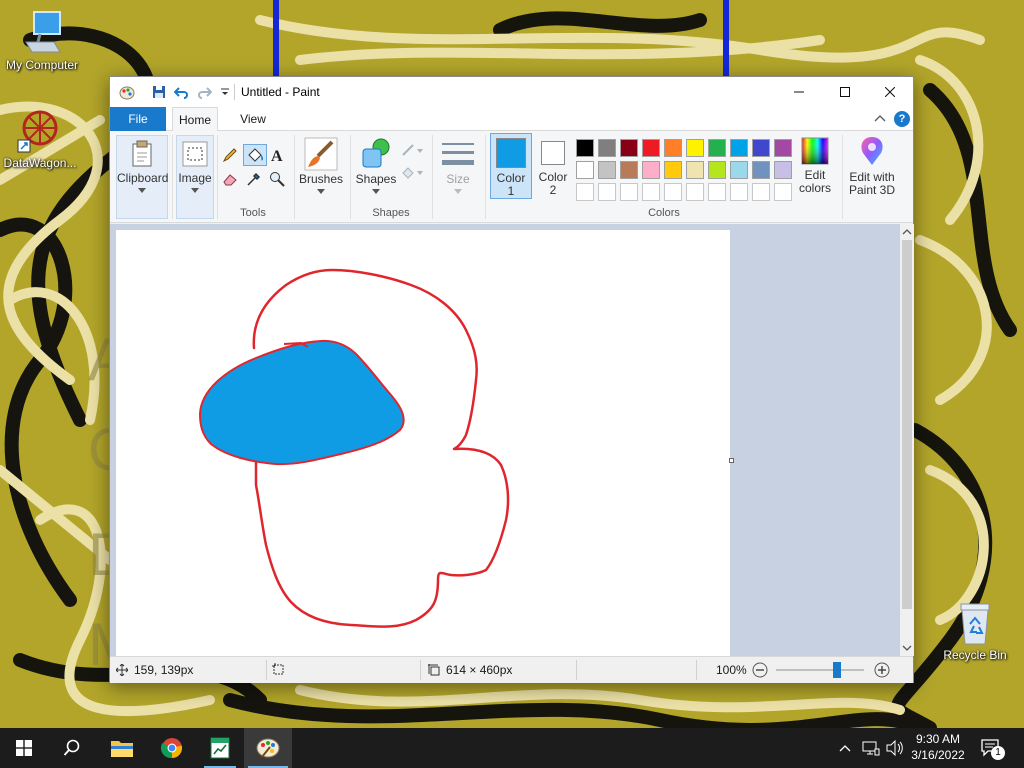 Image resolution: width=1024 pixels, height=768 pixels. Describe the element at coordinates (277, 179) in the screenshot. I see `magnifier-tool` at that location.